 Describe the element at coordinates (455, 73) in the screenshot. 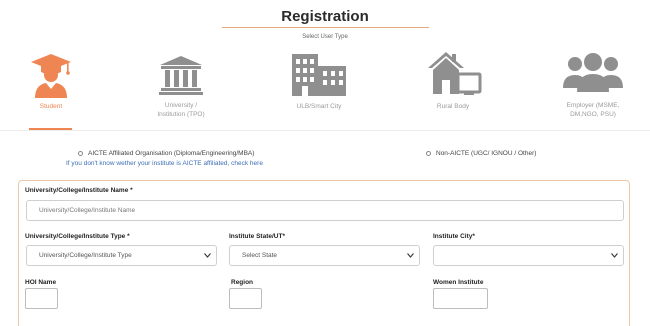

I see `rural-house-icon` at that location.